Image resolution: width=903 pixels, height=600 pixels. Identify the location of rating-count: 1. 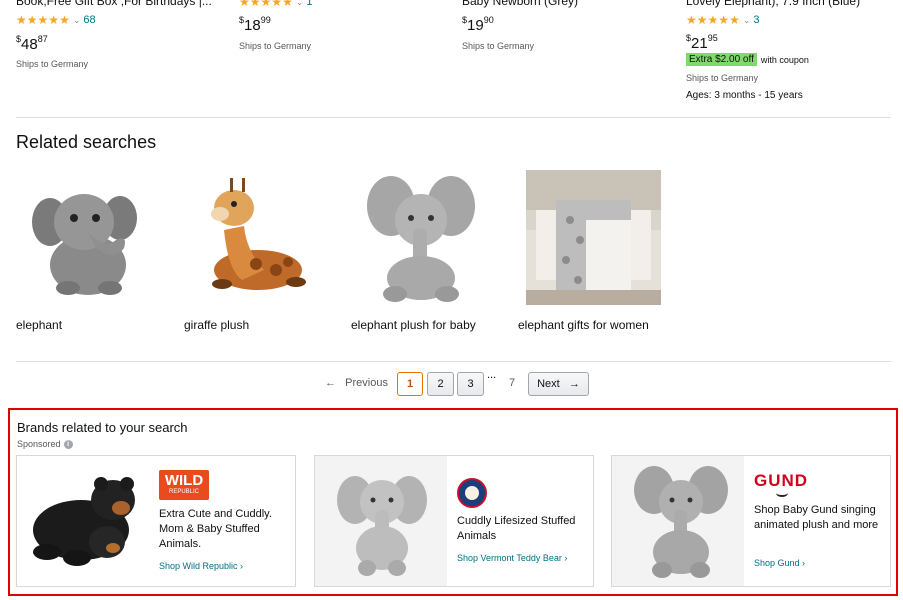
(309, 4).